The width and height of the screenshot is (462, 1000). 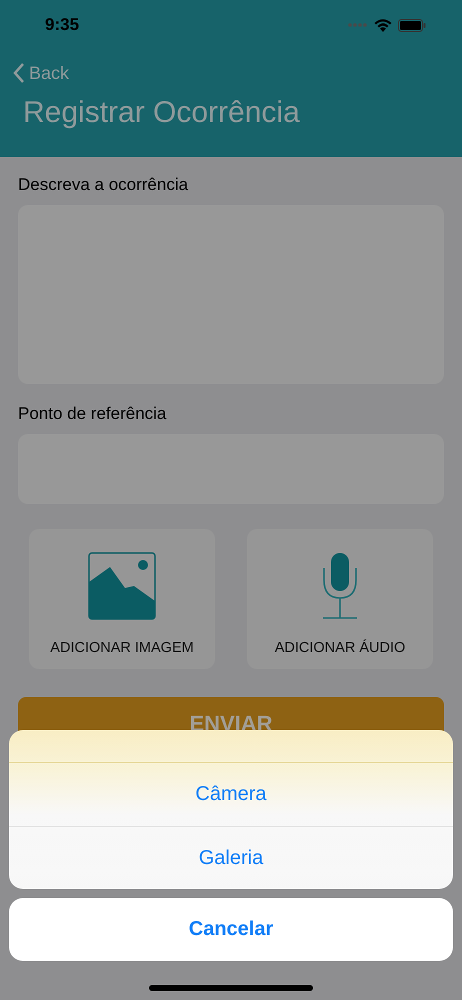 I want to click on image-icon, so click(x=122, y=586).